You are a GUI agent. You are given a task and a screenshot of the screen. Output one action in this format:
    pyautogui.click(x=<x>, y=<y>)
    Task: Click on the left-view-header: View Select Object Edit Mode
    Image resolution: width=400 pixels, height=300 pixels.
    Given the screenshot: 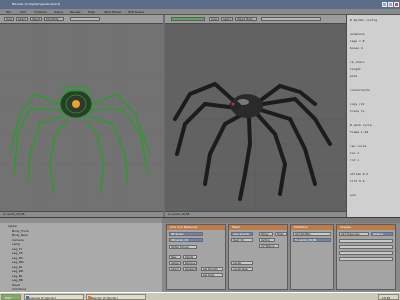 What is the action you would take?
    pyautogui.click(x=81, y=19)
    